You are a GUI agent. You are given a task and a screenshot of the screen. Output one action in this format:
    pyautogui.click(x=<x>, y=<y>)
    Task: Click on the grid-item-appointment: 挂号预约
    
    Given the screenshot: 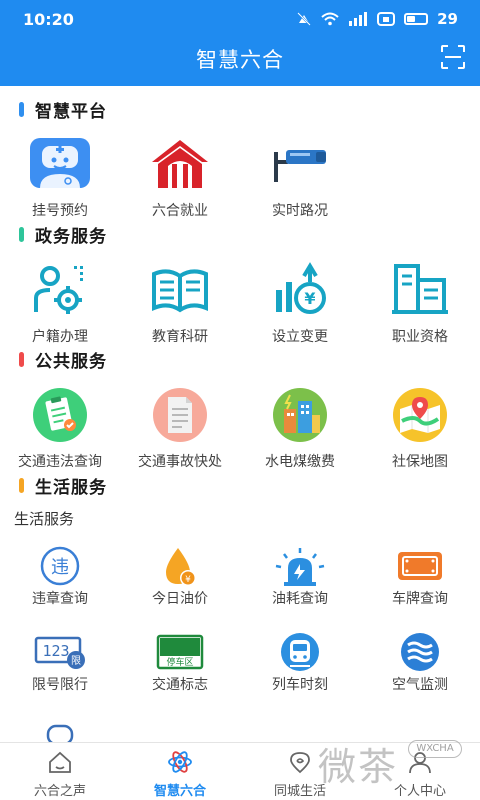 What is the action you would take?
    pyautogui.click(x=60, y=178)
    